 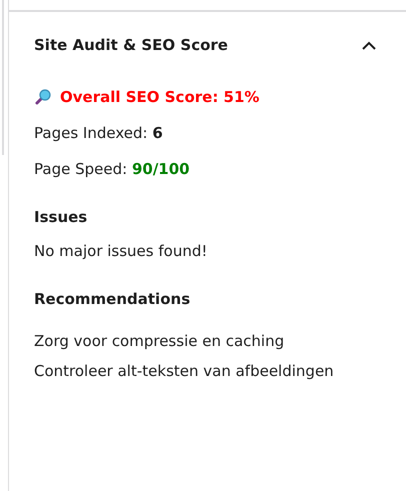 What do you see at coordinates (160, 341) in the screenshot?
I see `recommendation-text: Zorg voor compressie en caching` at bounding box center [160, 341].